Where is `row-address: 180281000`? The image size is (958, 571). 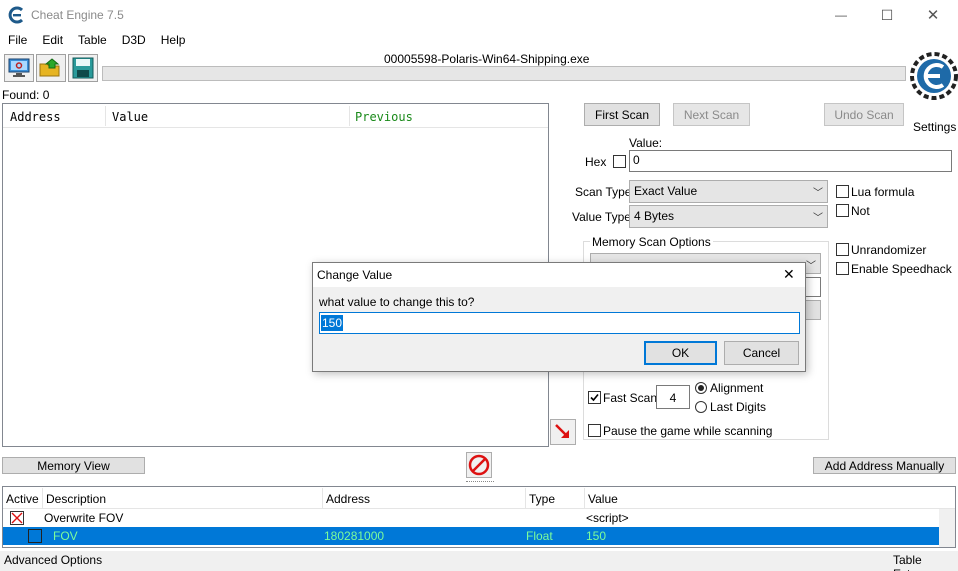
row-address: 180281000 is located at coordinates (354, 536).